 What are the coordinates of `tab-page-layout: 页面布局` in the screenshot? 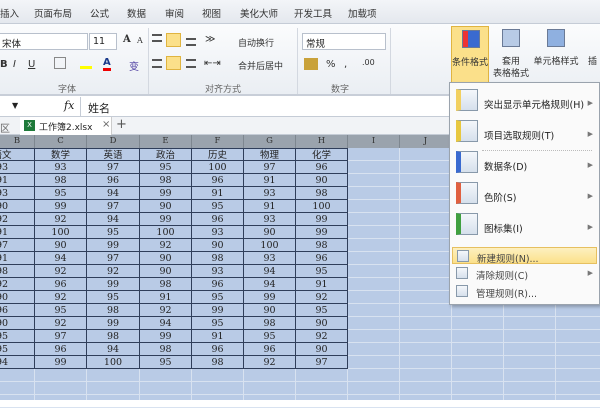 It's located at (53, 13).